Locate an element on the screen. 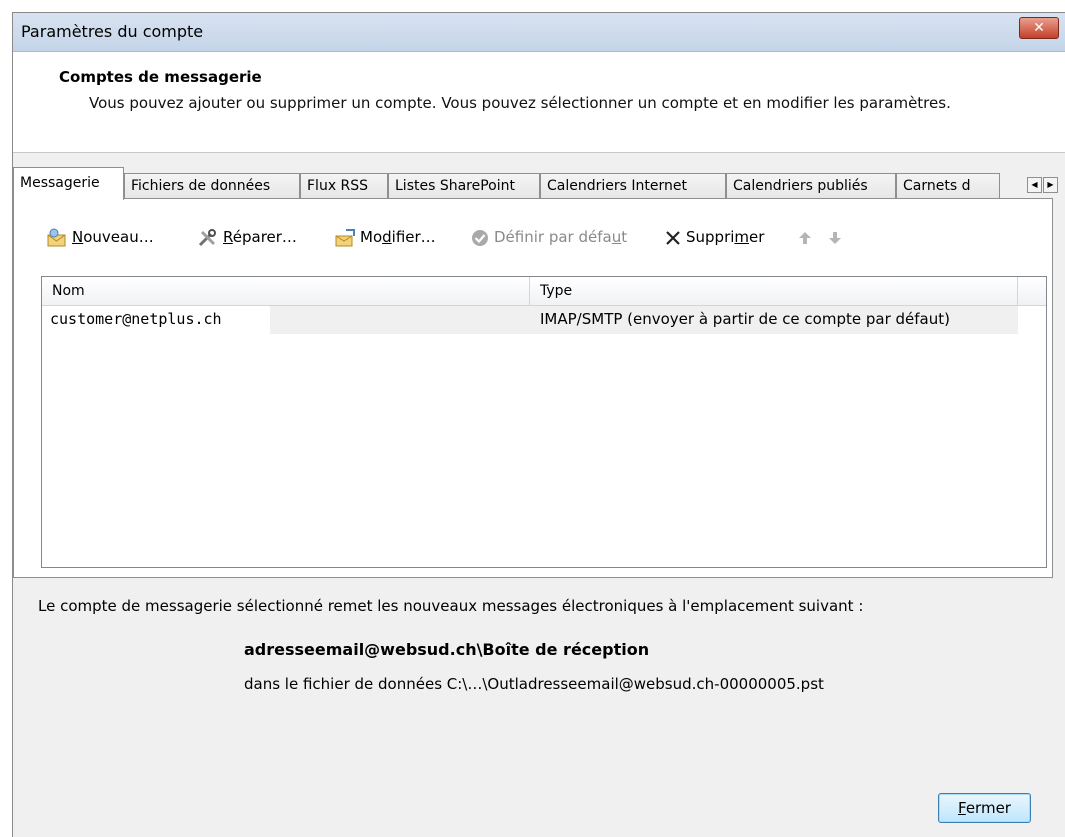 The height and width of the screenshot is (837, 1065). arrow-up-icon is located at coordinates (805, 237).